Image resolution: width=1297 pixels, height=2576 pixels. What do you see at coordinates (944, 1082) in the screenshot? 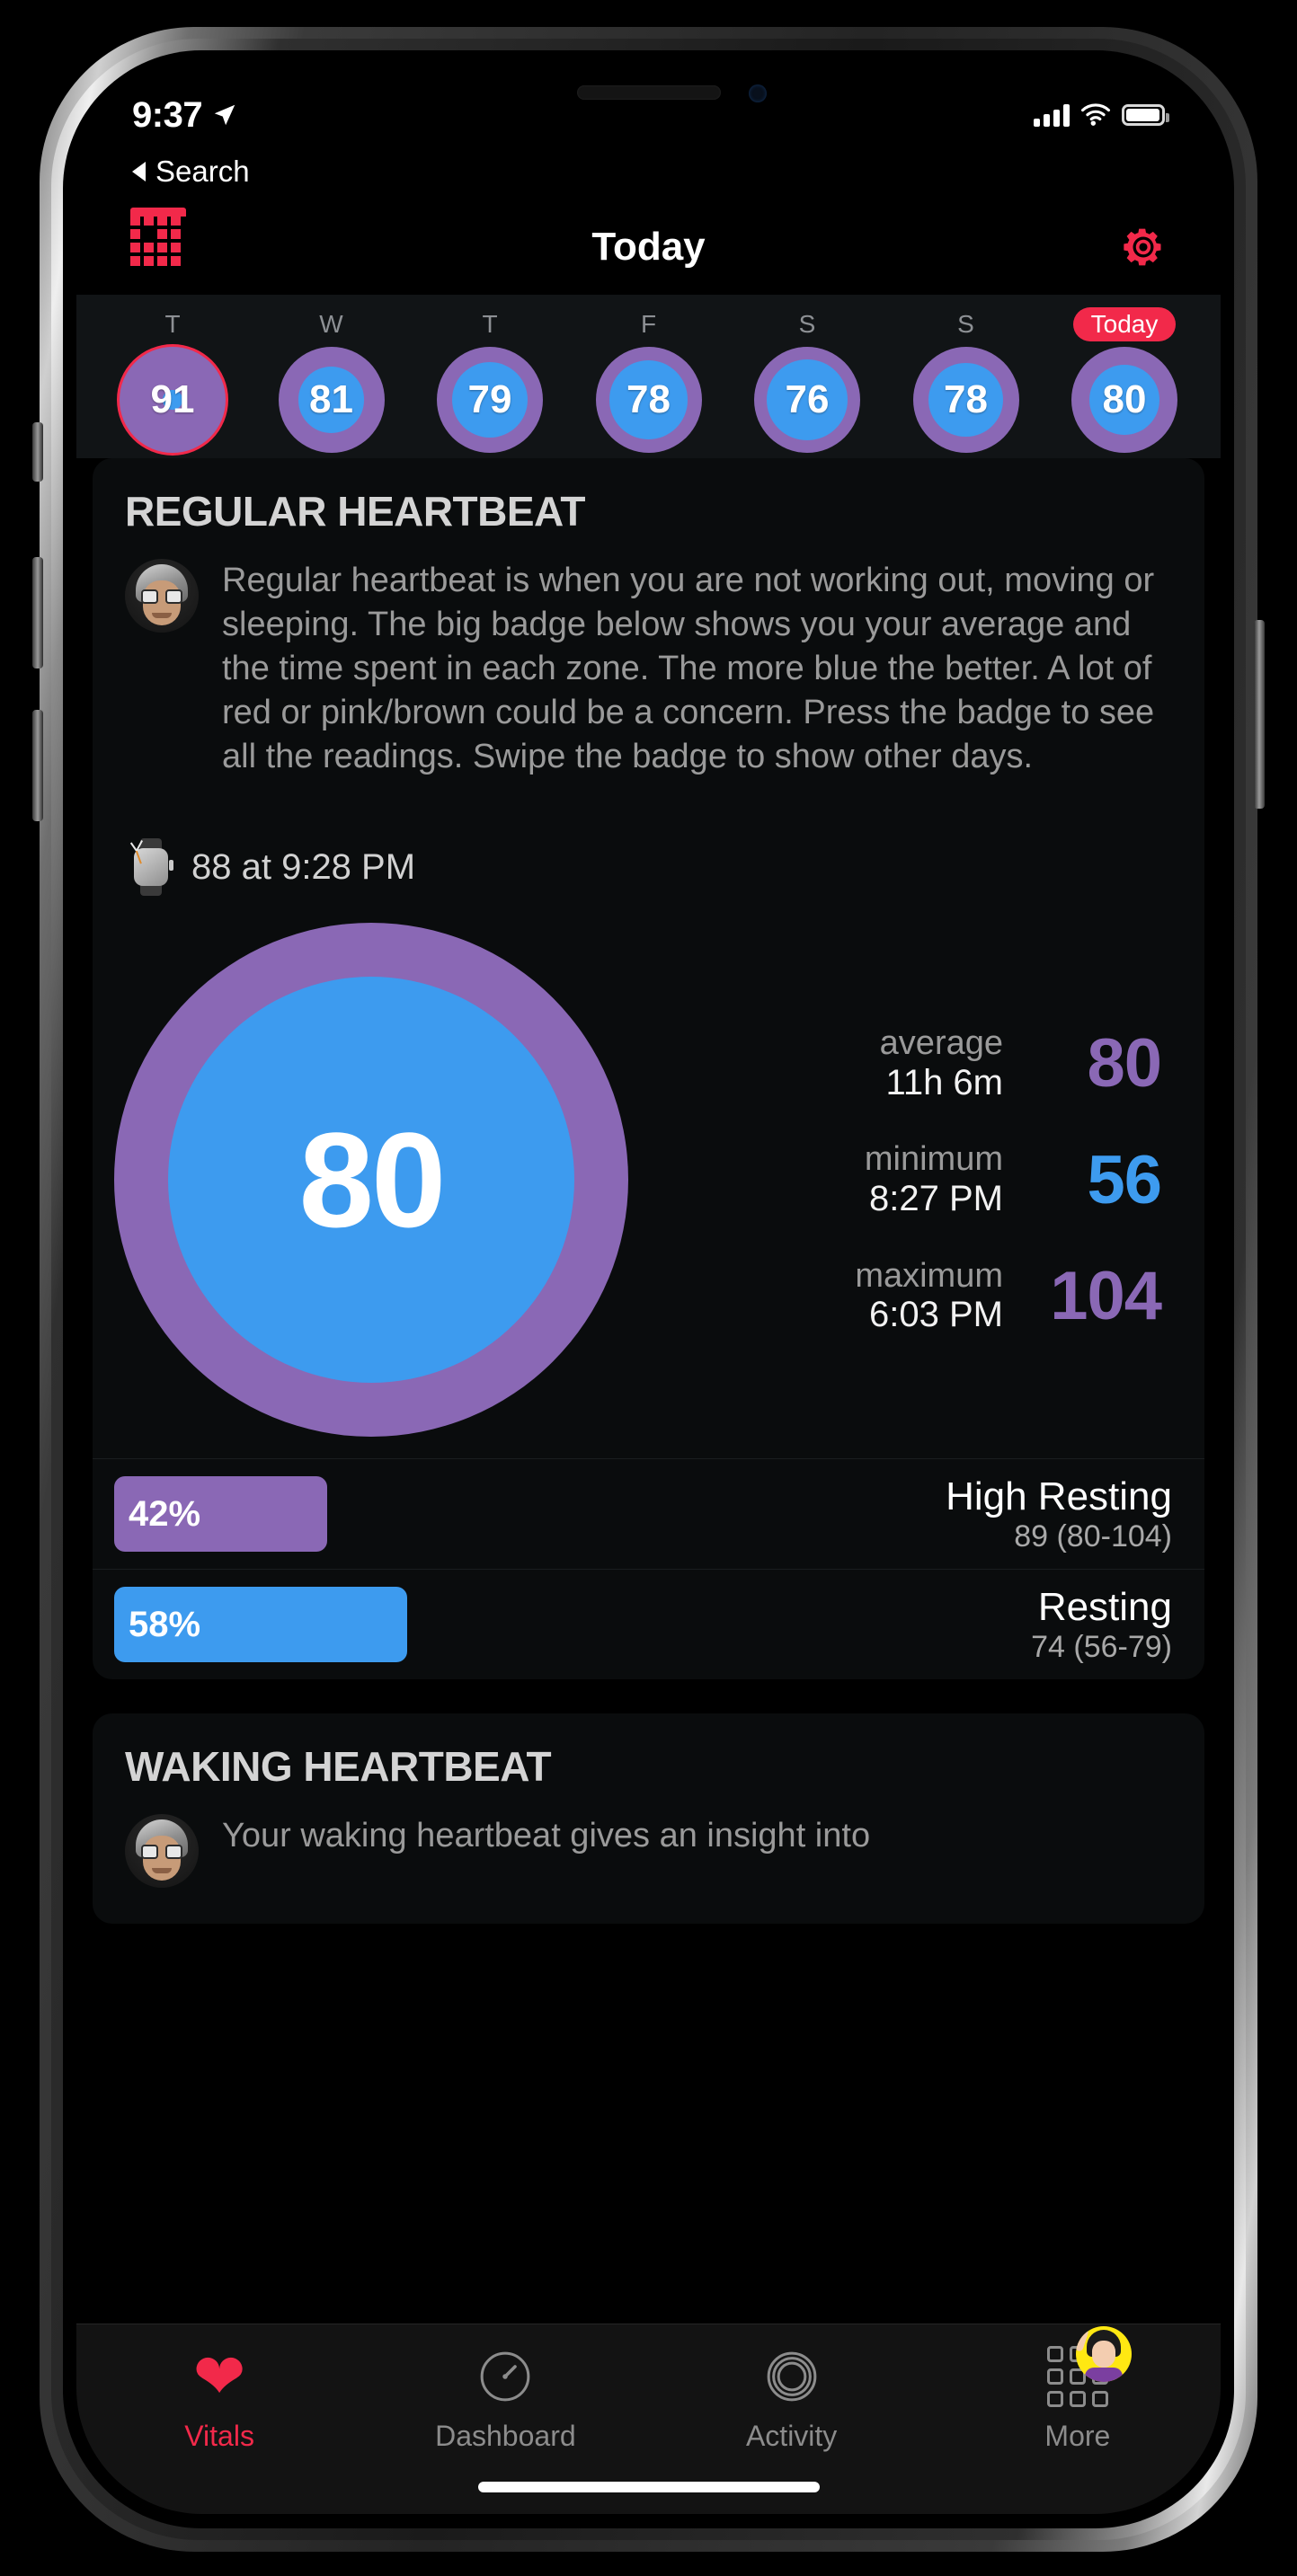
I see `stat-time: 11h 6m` at bounding box center [944, 1082].